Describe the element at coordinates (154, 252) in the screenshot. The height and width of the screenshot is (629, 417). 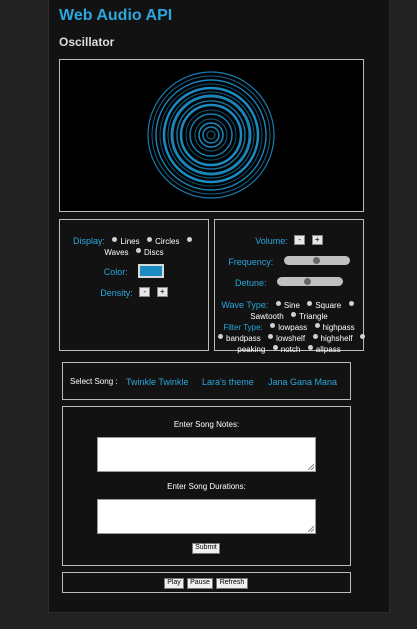
I see `display-discs-label: Discs` at that location.